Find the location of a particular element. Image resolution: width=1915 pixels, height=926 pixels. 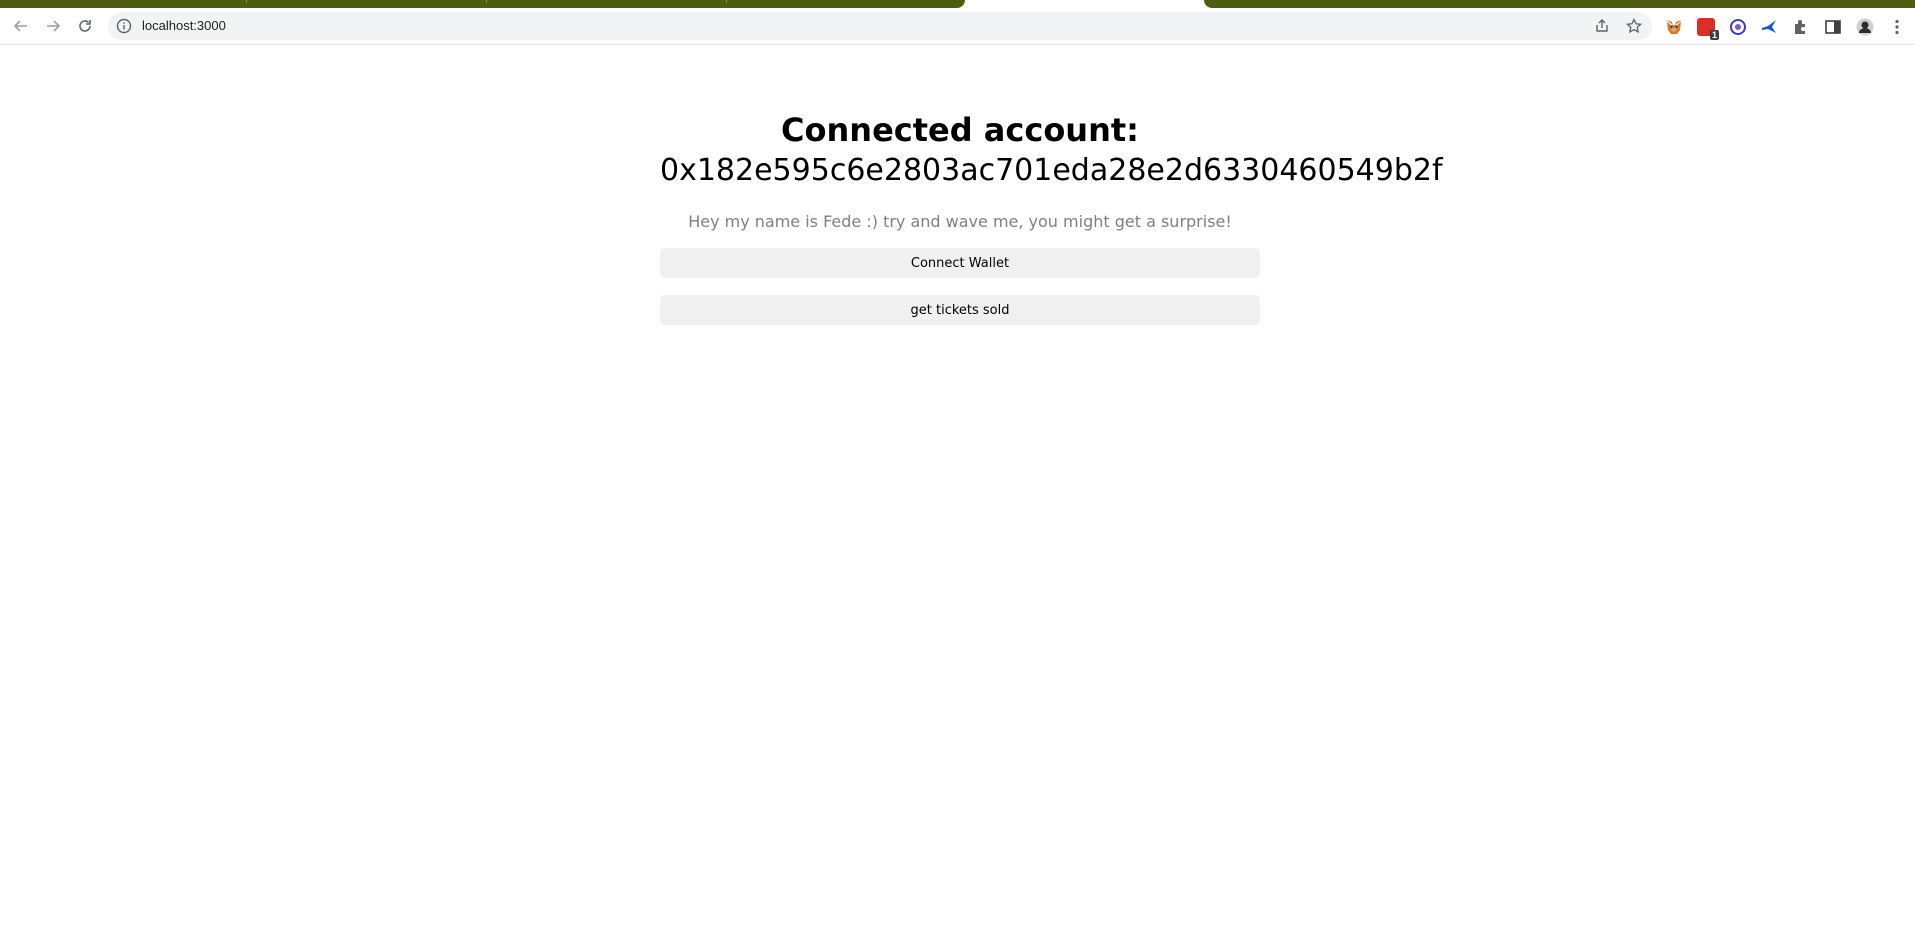

back-button is located at coordinates (21, 26).